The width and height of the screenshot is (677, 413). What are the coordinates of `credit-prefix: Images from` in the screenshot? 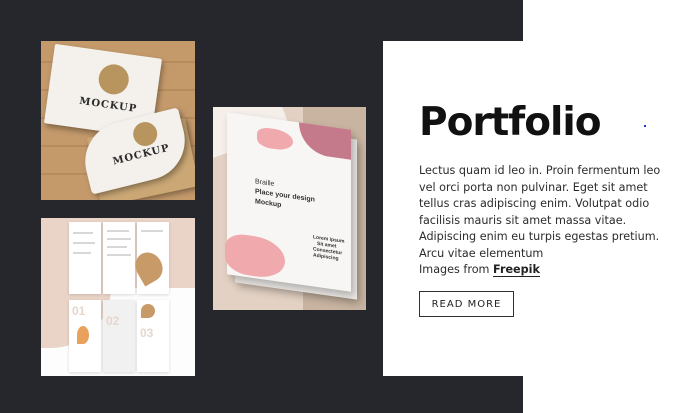 It's located at (456, 269).